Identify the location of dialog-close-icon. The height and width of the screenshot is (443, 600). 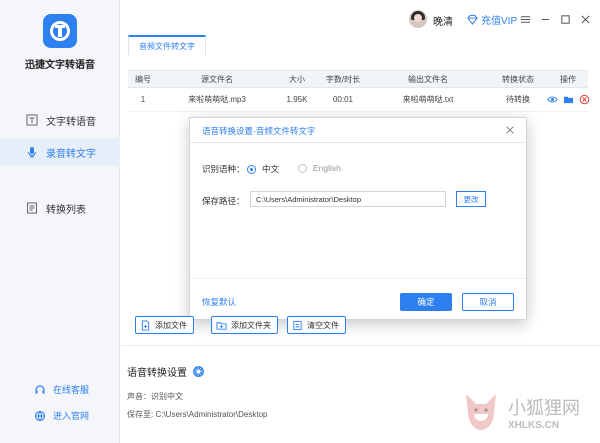
(510, 130).